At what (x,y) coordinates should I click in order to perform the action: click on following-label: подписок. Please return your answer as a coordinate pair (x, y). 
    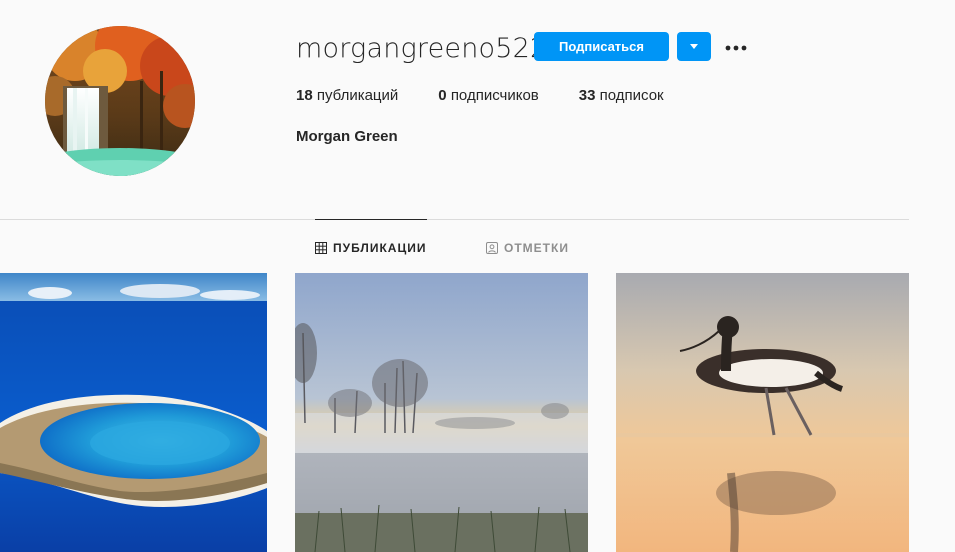
    Looking at the image, I should click on (631, 95).